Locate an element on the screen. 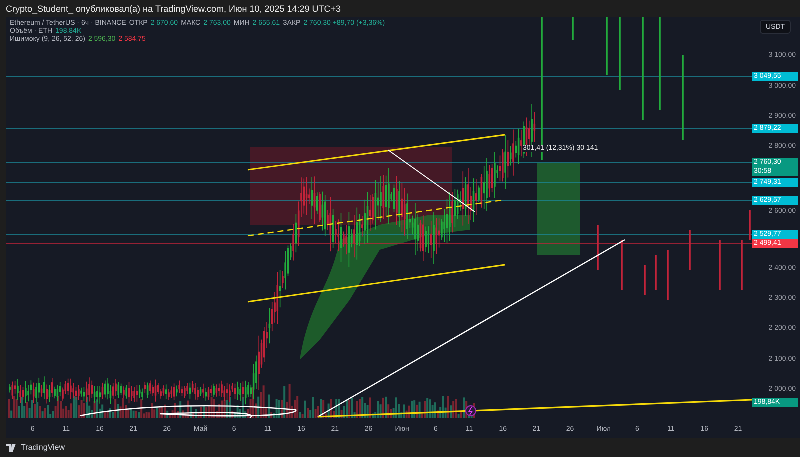 Image resolution: width=800 pixels, height=457 pixels. logo-icon is located at coordinates (12, 448).